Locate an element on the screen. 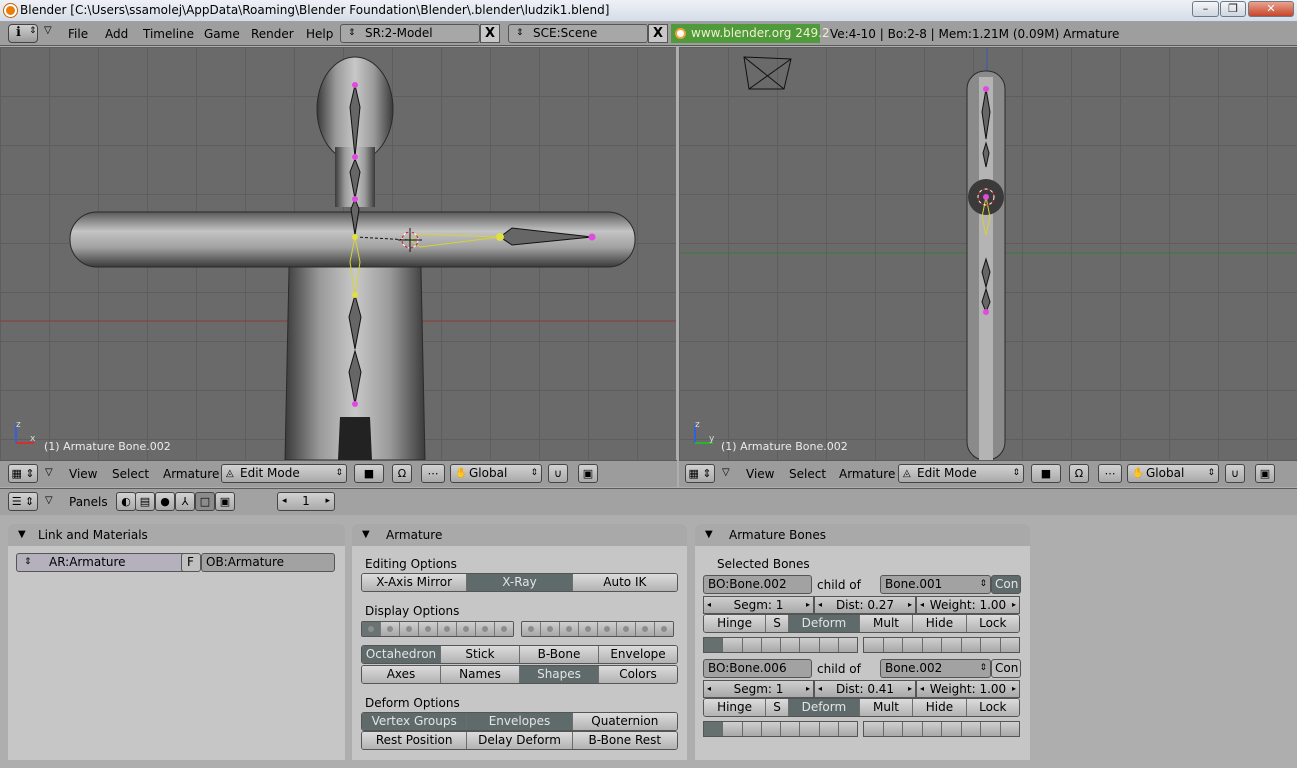 The width and height of the screenshot is (1297, 768). panel-header: ▼ Link and Materials is located at coordinates (176, 535).